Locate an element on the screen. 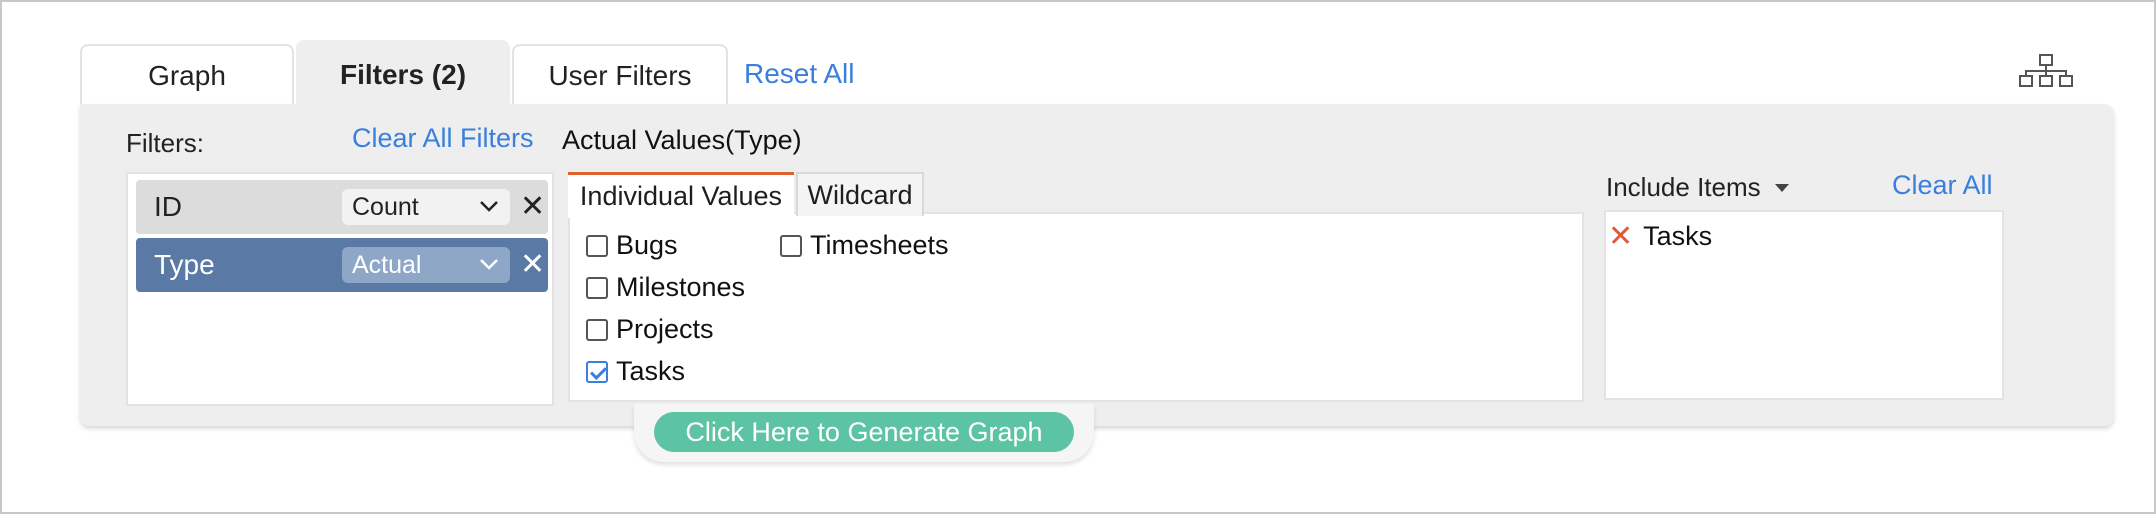 Image resolution: width=2156 pixels, height=514 pixels. reset-all-link: Reset All is located at coordinates (799, 74).